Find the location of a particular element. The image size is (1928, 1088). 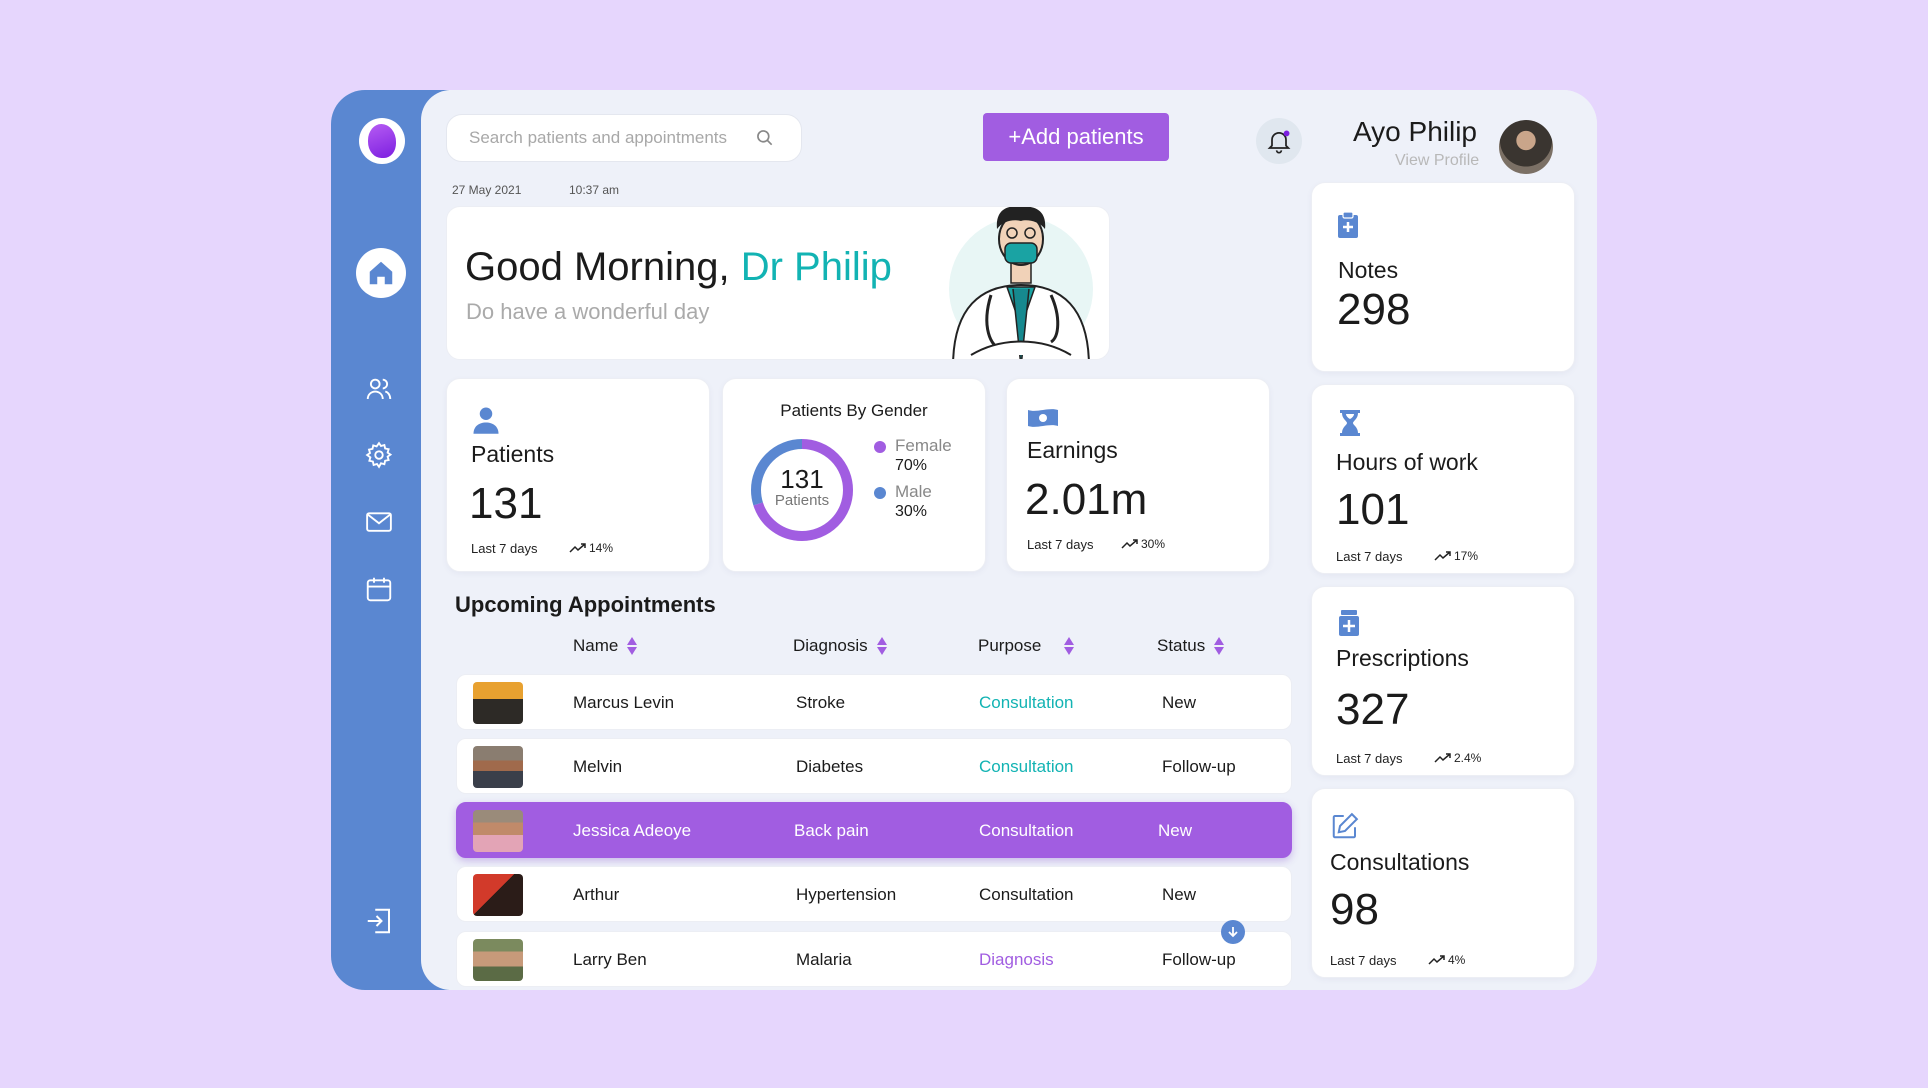

legend-male-label: Male is located at coordinates (913, 491).